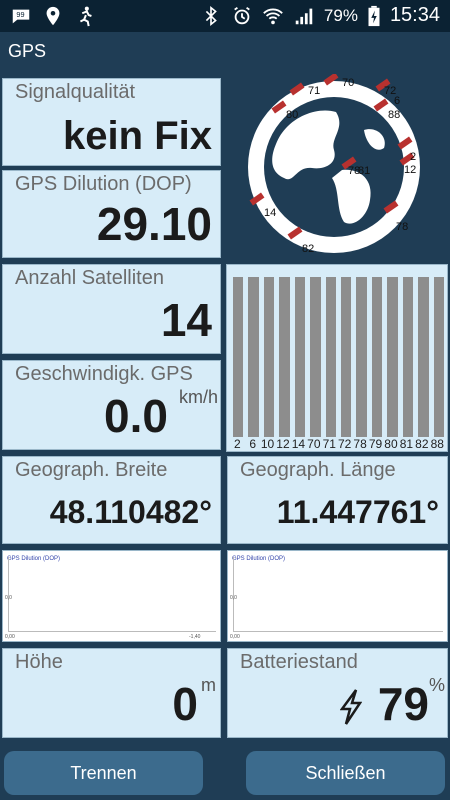 This screenshot has width=450, height=800. Describe the element at coordinates (186, 320) in the screenshot. I see `satellite-count-value: 14` at that location.